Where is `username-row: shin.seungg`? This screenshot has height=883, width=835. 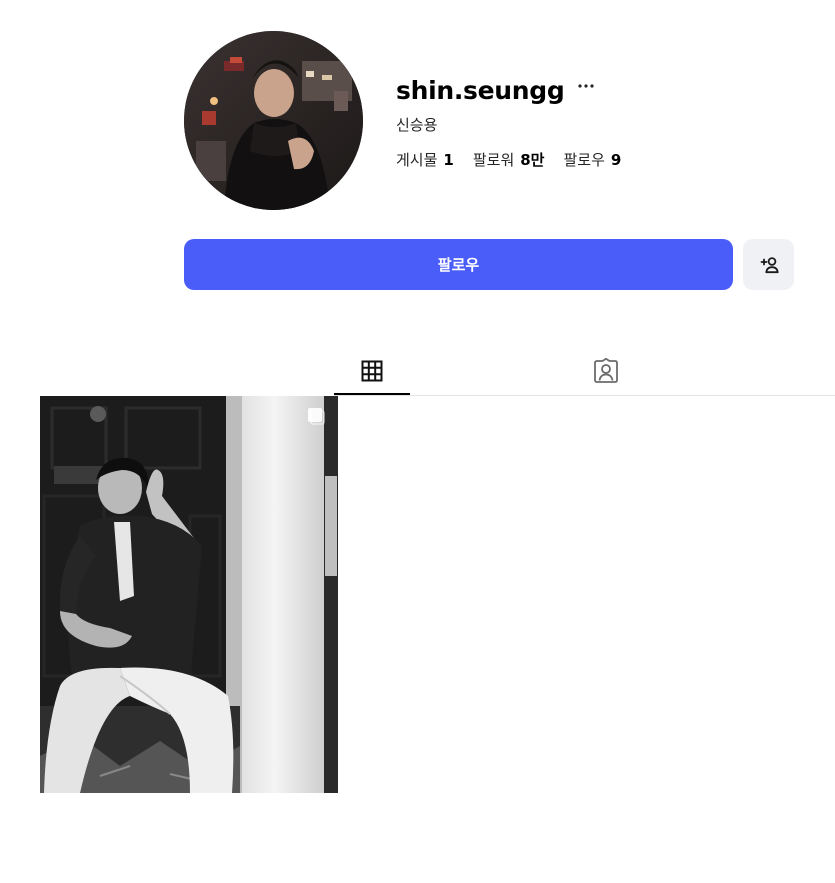 username-row: shin.seungg is located at coordinates (496, 90).